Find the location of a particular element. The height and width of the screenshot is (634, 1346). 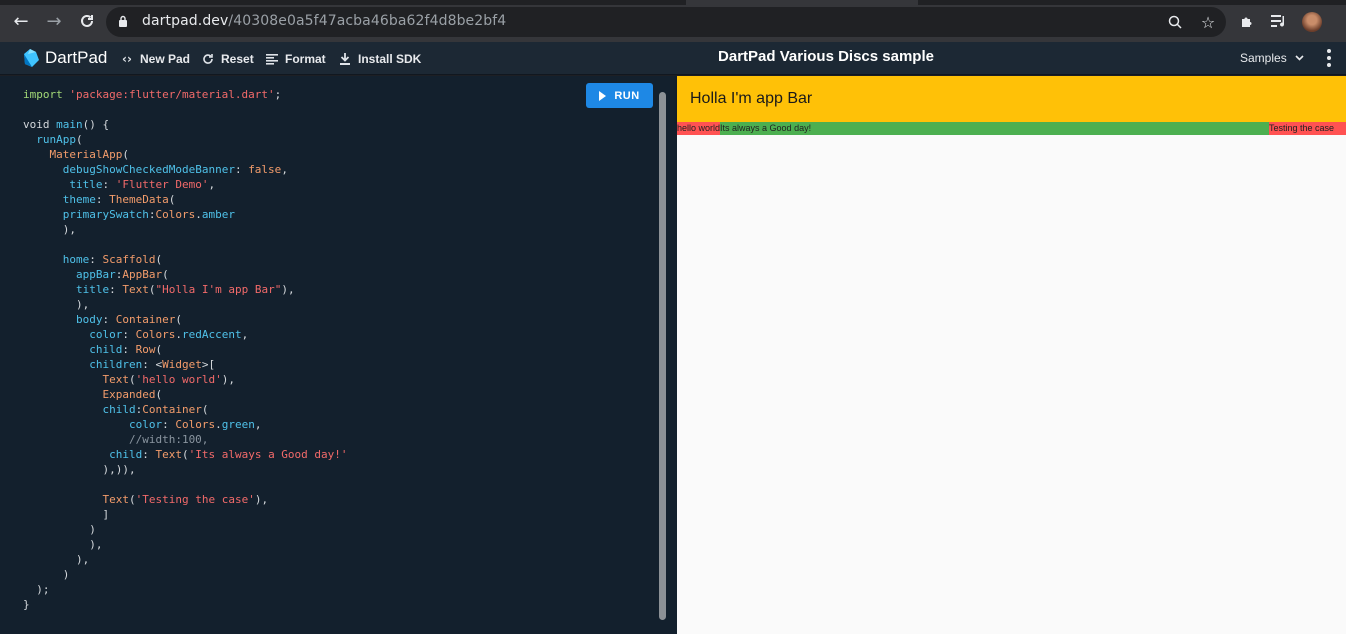

green-expanded-text: Its always a Good day! is located at coordinates (994, 128).